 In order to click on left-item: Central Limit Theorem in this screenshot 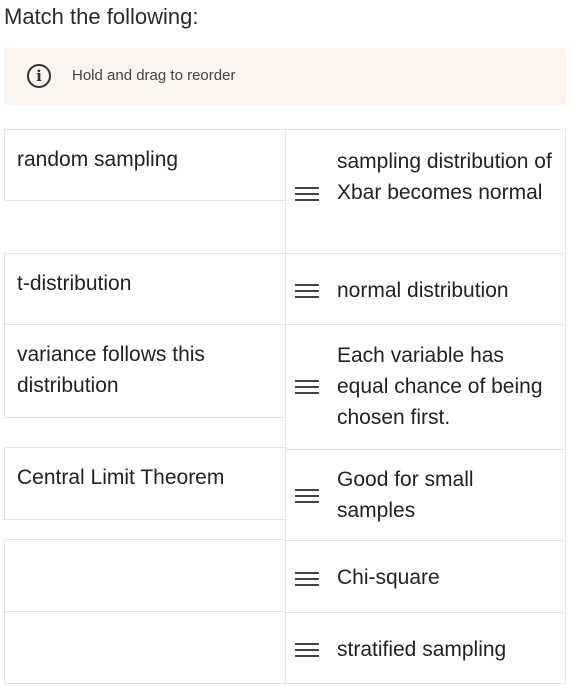, I will do `click(145, 483)`.